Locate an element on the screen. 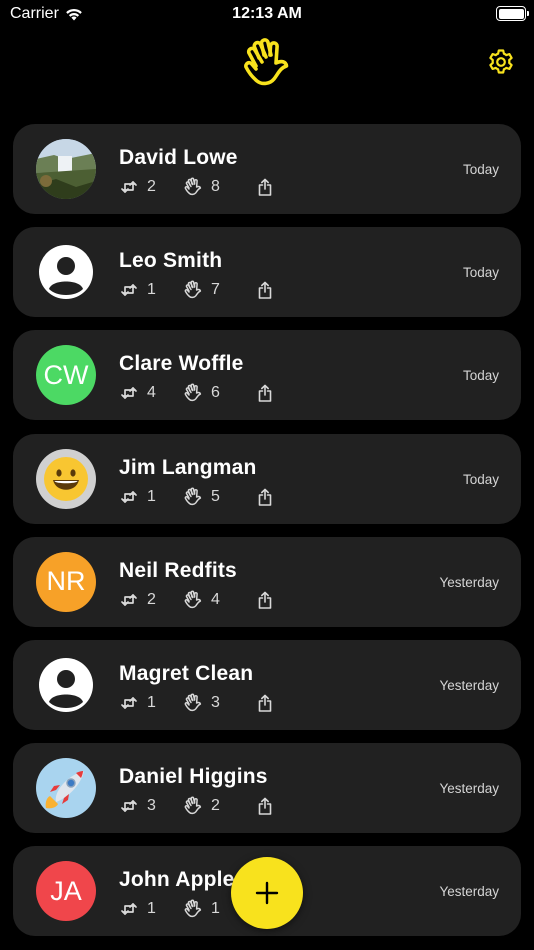 The width and height of the screenshot is (534, 950). waving-hand-icon is located at coordinates (266, 62).